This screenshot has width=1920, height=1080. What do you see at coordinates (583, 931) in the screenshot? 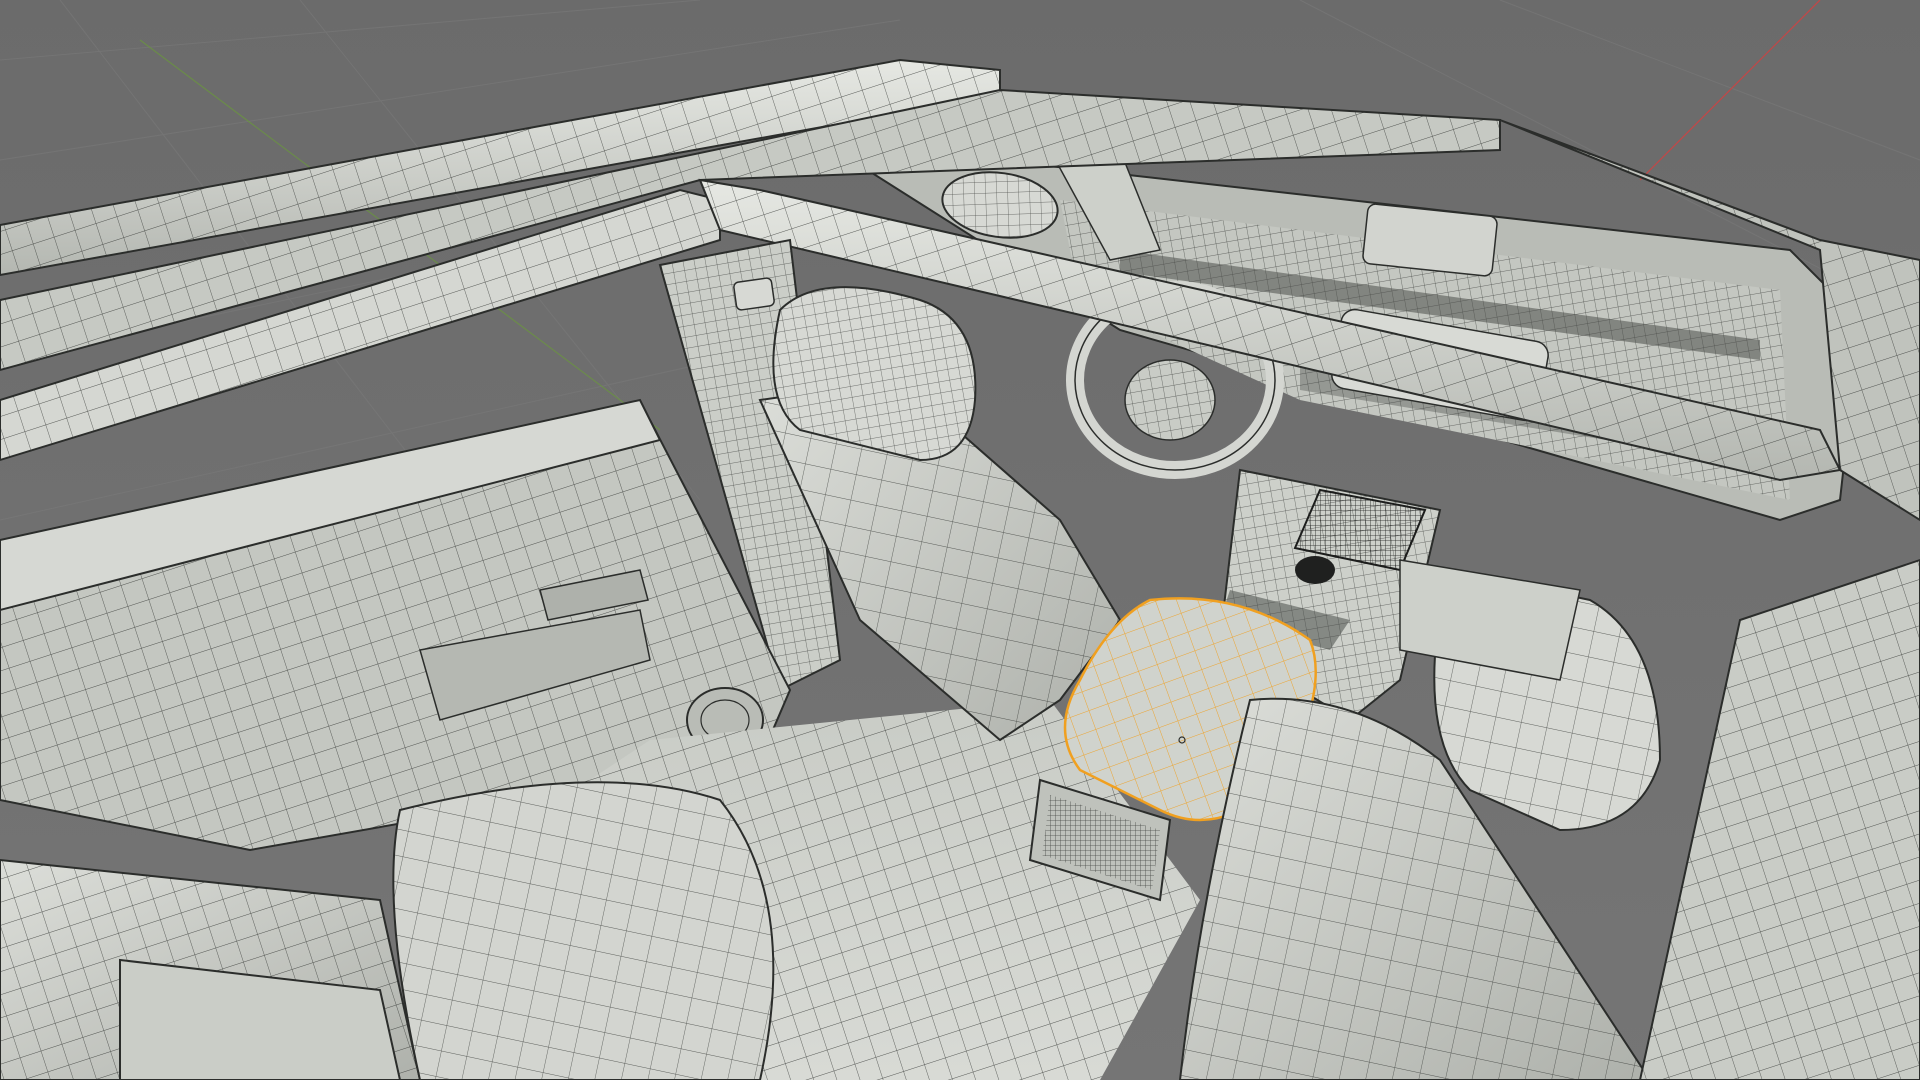
I see `rear-bench-cushion-wire` at bounding box center [583, 931].